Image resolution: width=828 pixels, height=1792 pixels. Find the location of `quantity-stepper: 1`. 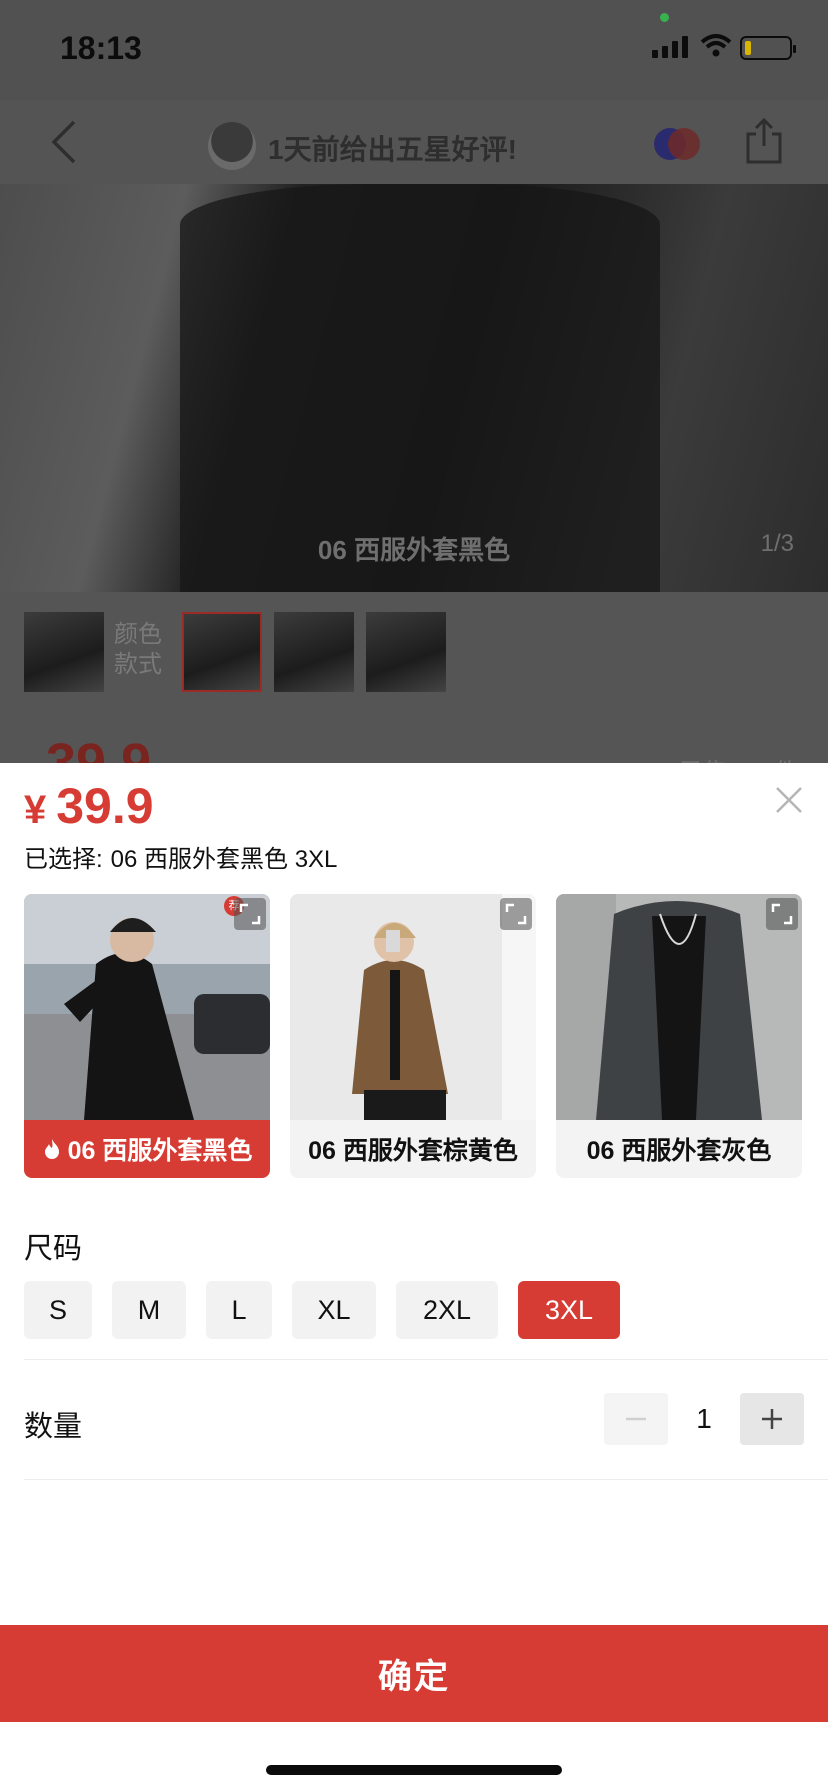

quantity-stepper: 1 is located at coordinates (704, 1419).